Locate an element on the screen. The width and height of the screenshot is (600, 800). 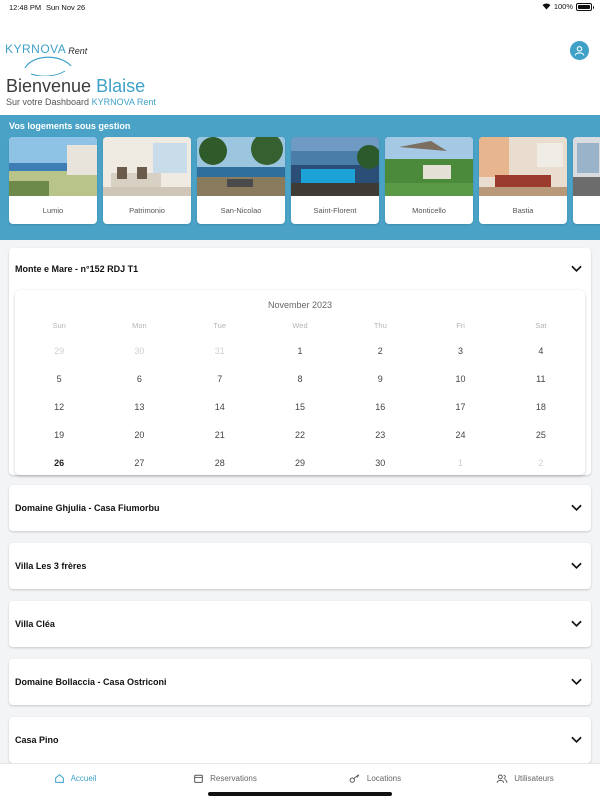
calendar-day: 15 is located at coordinates (300, 407).